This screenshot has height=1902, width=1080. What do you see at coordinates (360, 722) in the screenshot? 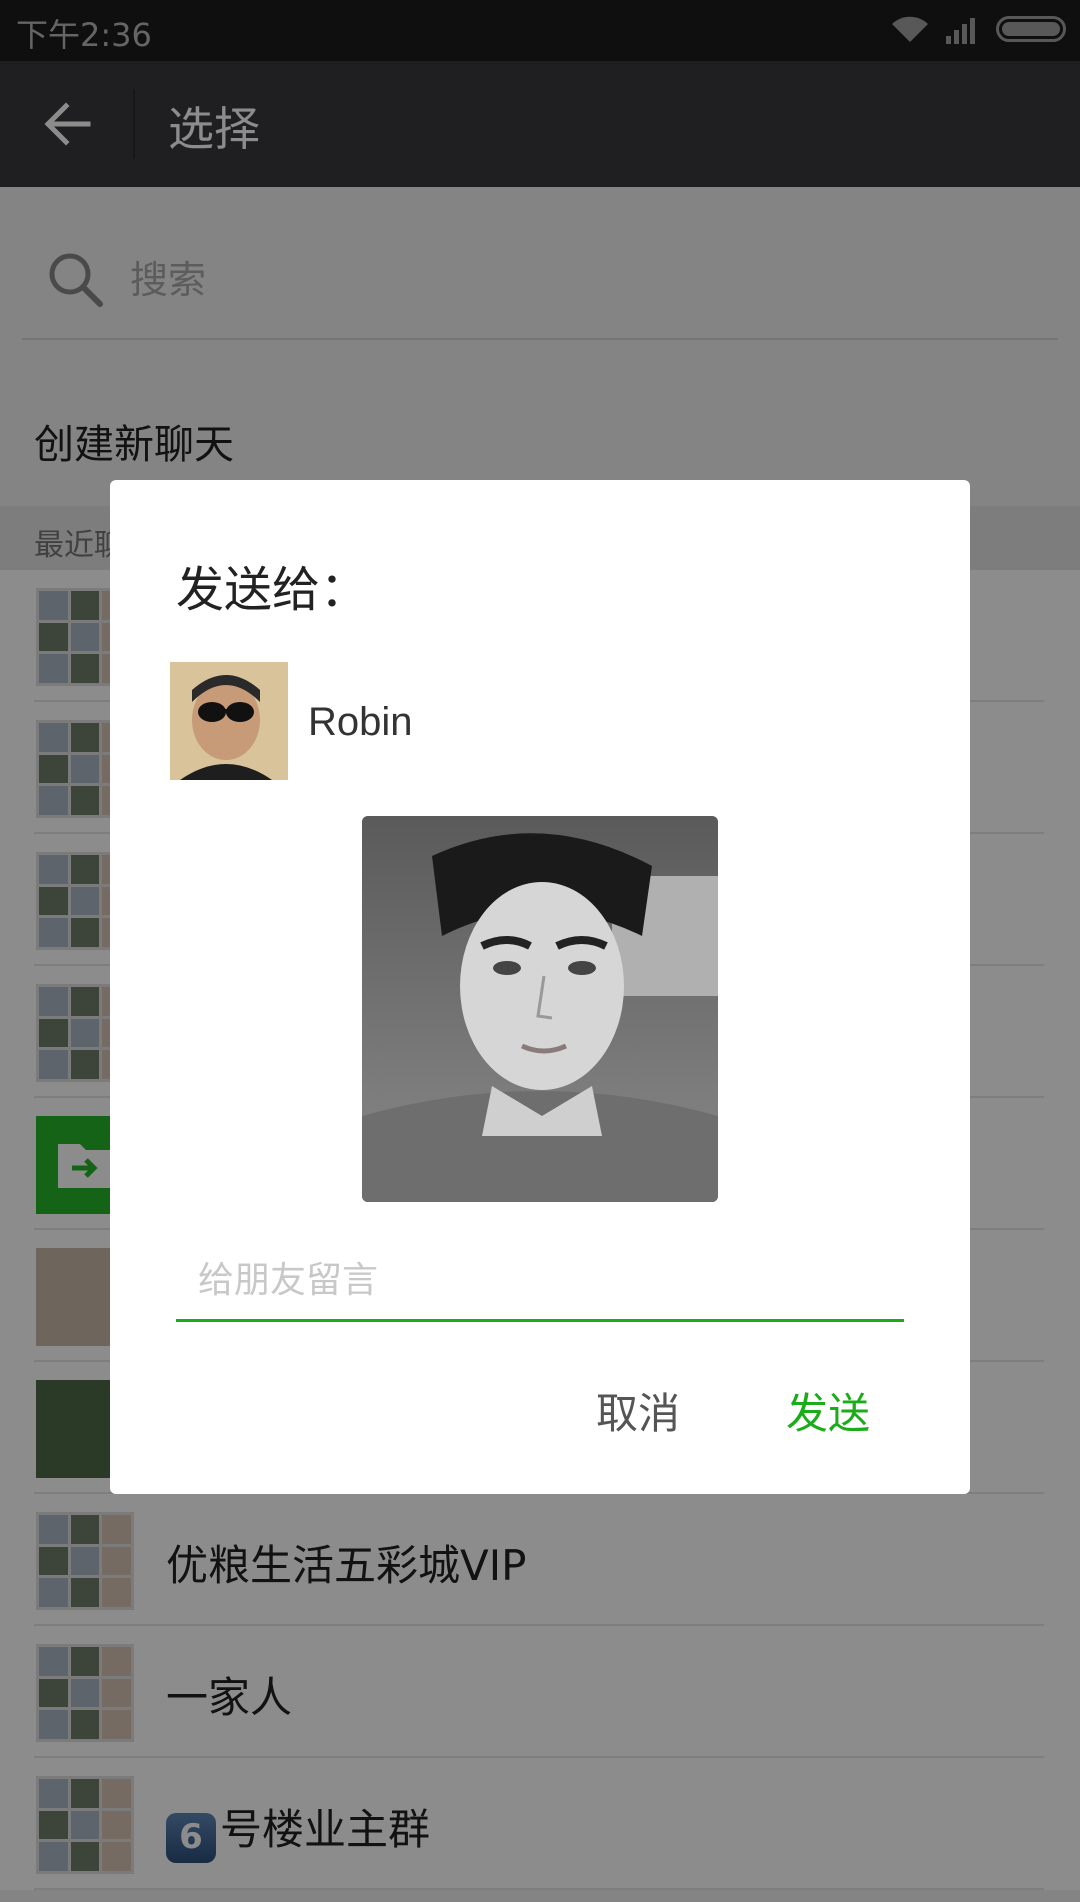
I see `recipient-name: Robin` at bounding box center [360, 722].